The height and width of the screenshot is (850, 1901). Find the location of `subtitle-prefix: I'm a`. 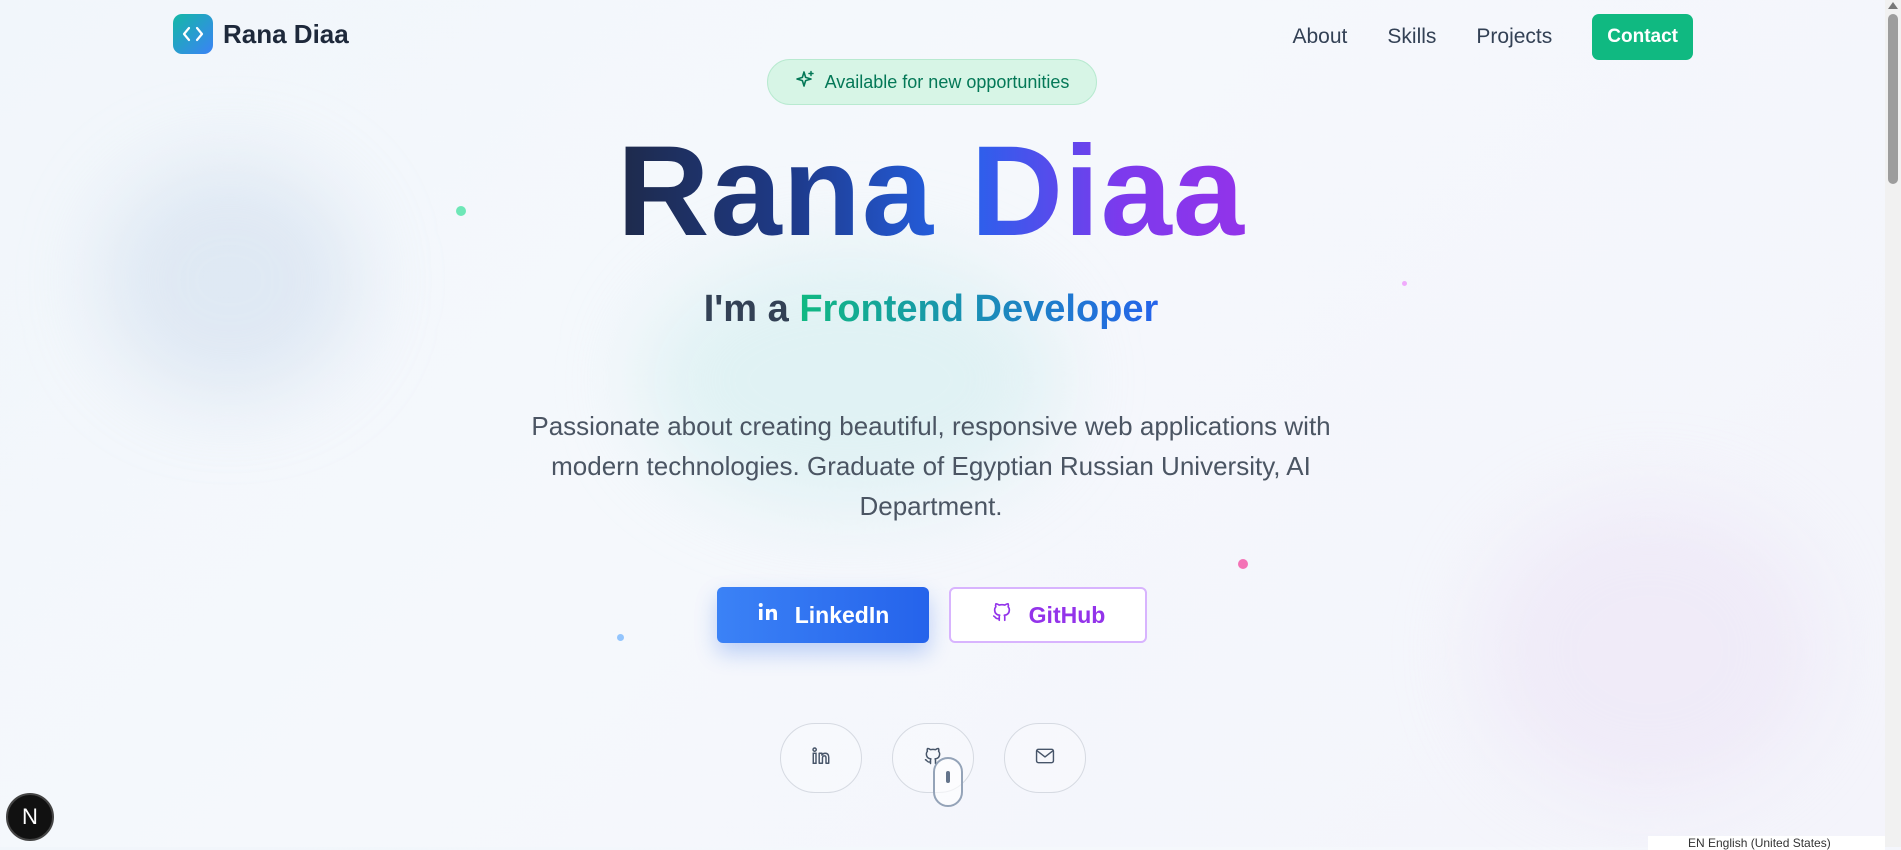

subtitle-prefix: I'm a is located at coordinates (746, 309).